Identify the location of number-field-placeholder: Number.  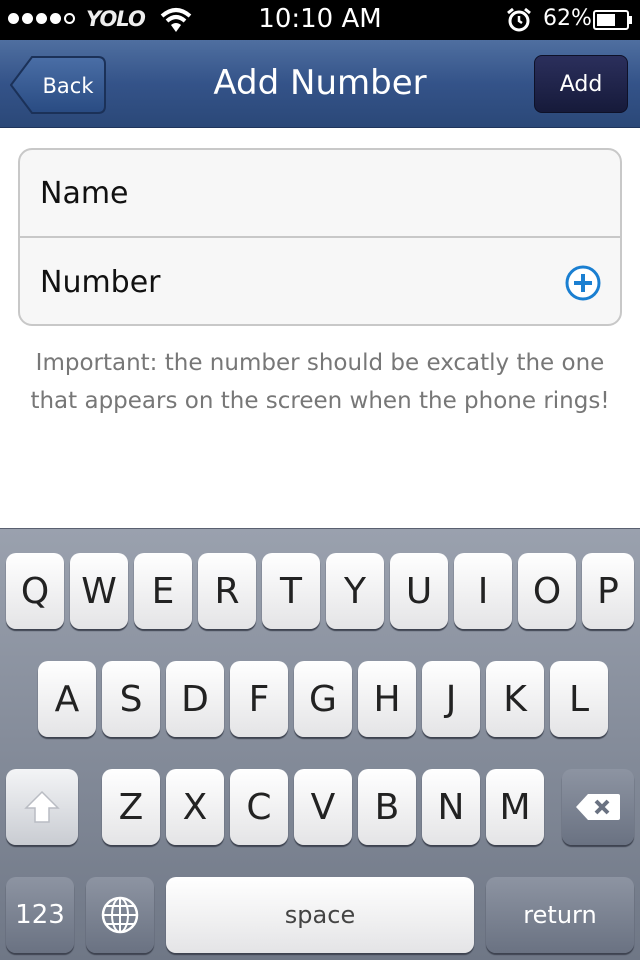
(100, 282).